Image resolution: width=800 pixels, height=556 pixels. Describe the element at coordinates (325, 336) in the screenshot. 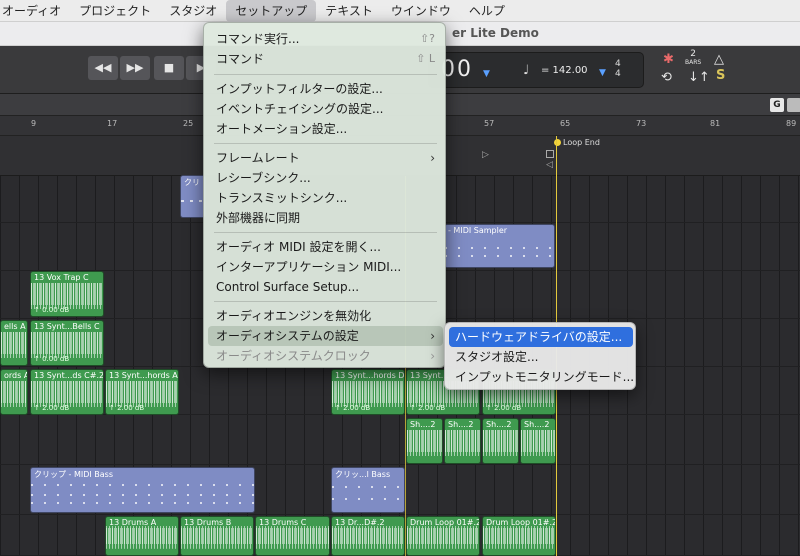

I see `menu-item-audio-system-settings: オーディオシステムの設定 ›` at that location.